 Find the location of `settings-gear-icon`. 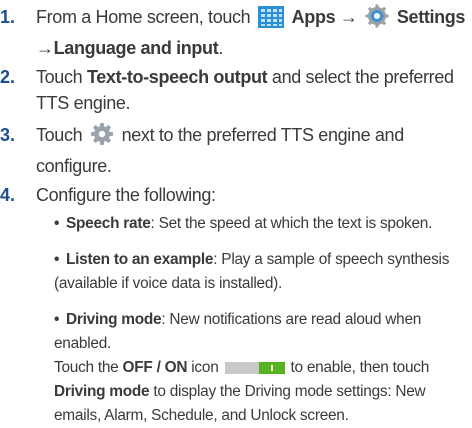

settings-gear-icon is located at coordinates (377, 19).